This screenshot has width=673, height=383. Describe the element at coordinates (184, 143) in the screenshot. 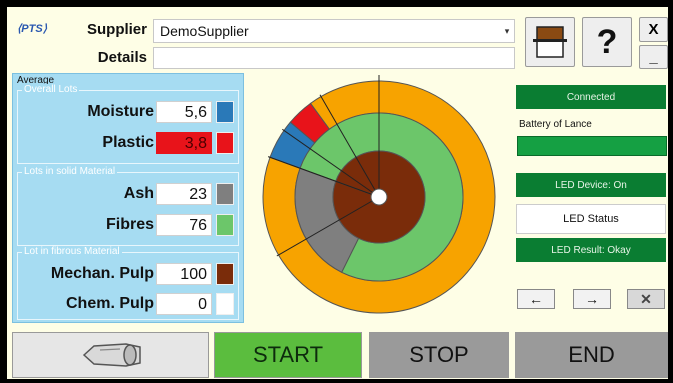

I see `row-value: 3,8` at that location.